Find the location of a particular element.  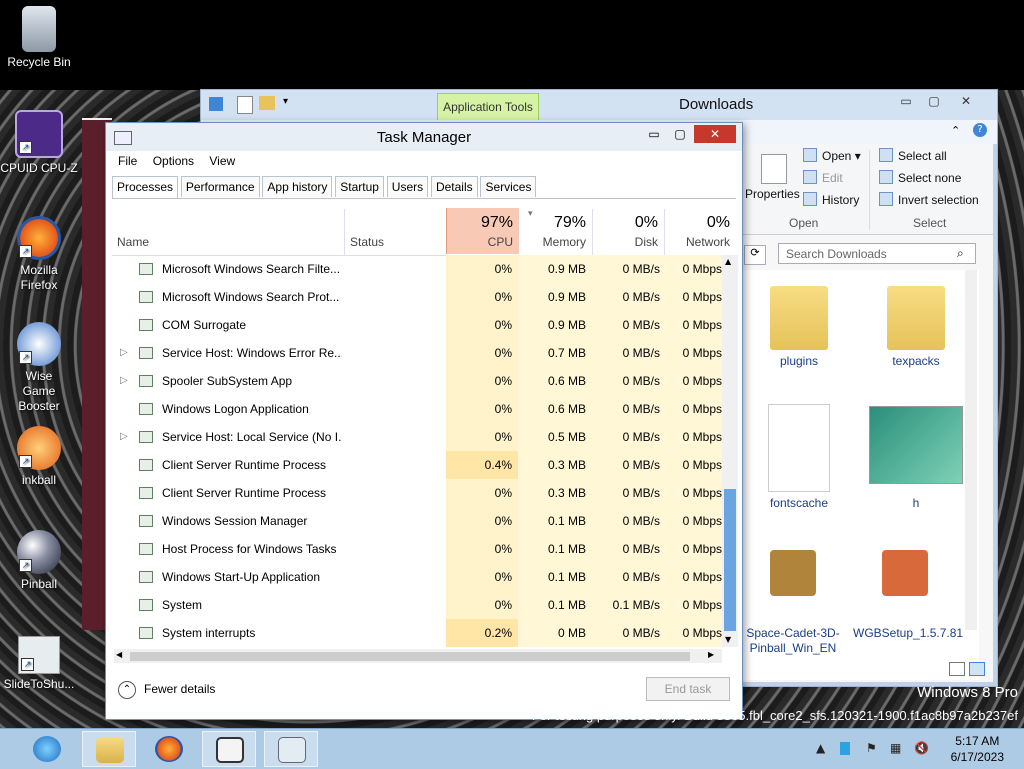

file-item: Space-Cadet-3D-Pinball_Win_EN is located at coordinates (793, 592).